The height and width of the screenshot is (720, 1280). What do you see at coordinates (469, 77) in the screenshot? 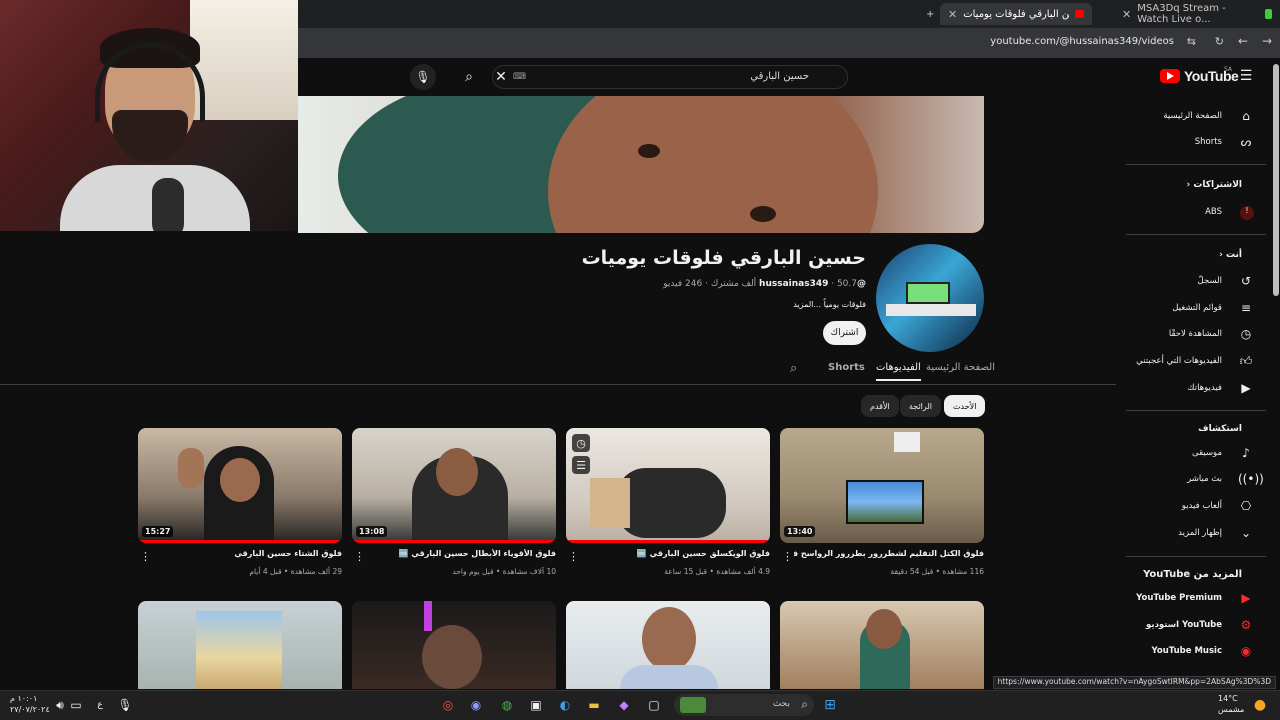
I see `search-icon: ⌕` at bounding box center [469, 77].